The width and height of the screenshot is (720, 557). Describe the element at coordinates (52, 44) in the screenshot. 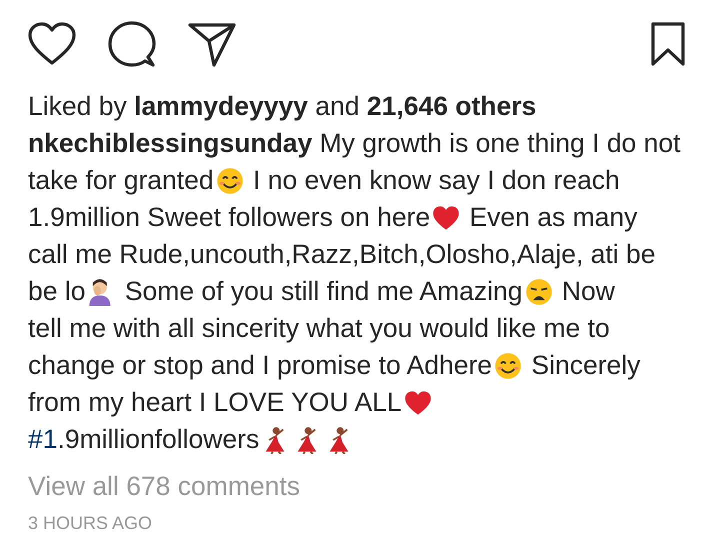

I see `like-heart-icon` at that location.